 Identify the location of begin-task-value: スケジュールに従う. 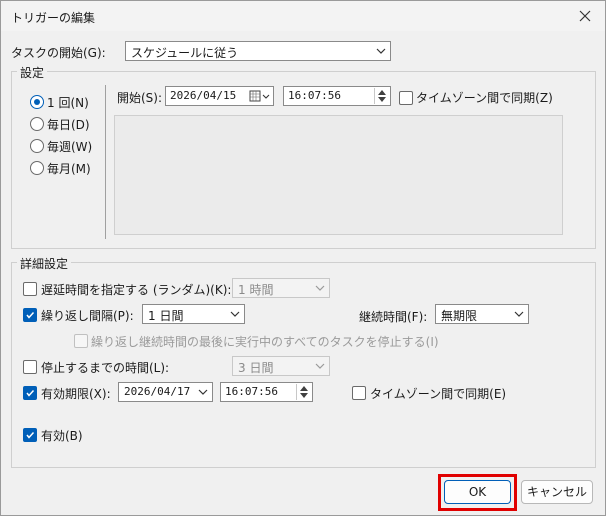
(185, 53).